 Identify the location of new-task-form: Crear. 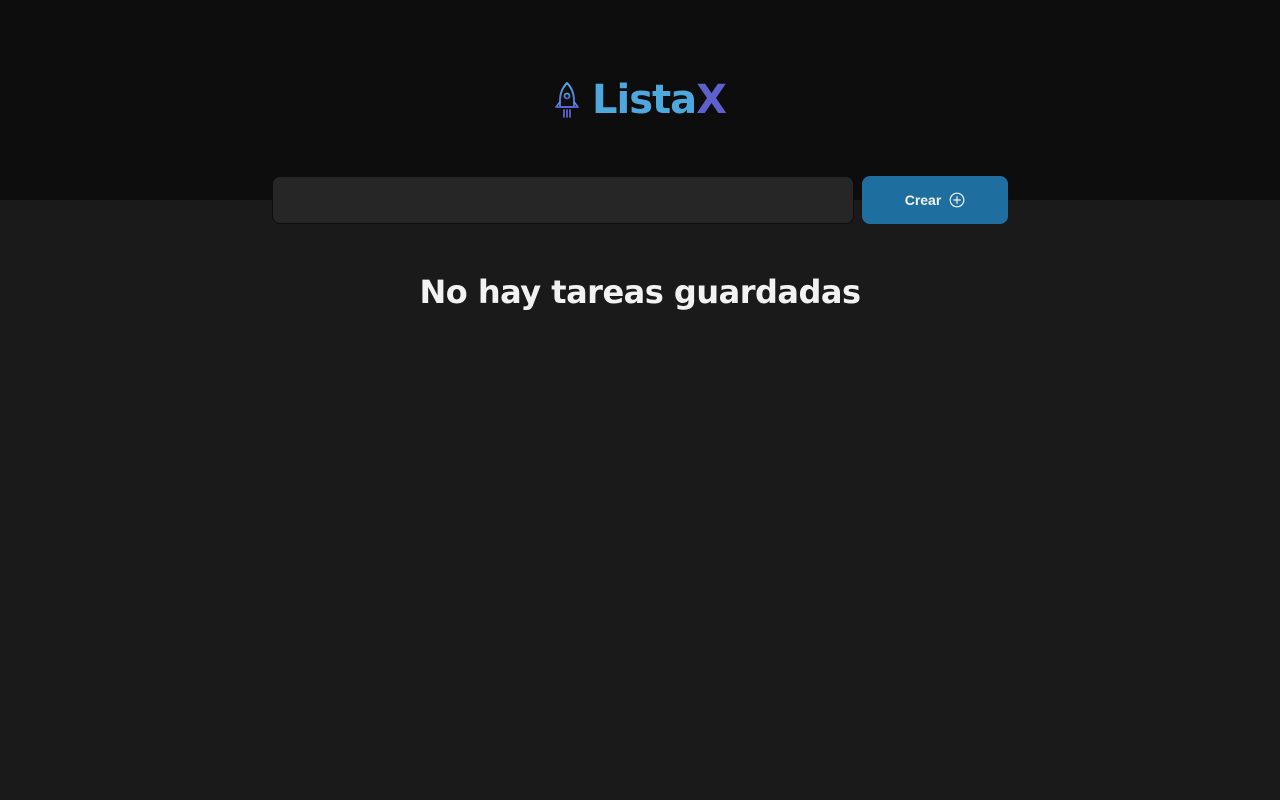
(640, 200).